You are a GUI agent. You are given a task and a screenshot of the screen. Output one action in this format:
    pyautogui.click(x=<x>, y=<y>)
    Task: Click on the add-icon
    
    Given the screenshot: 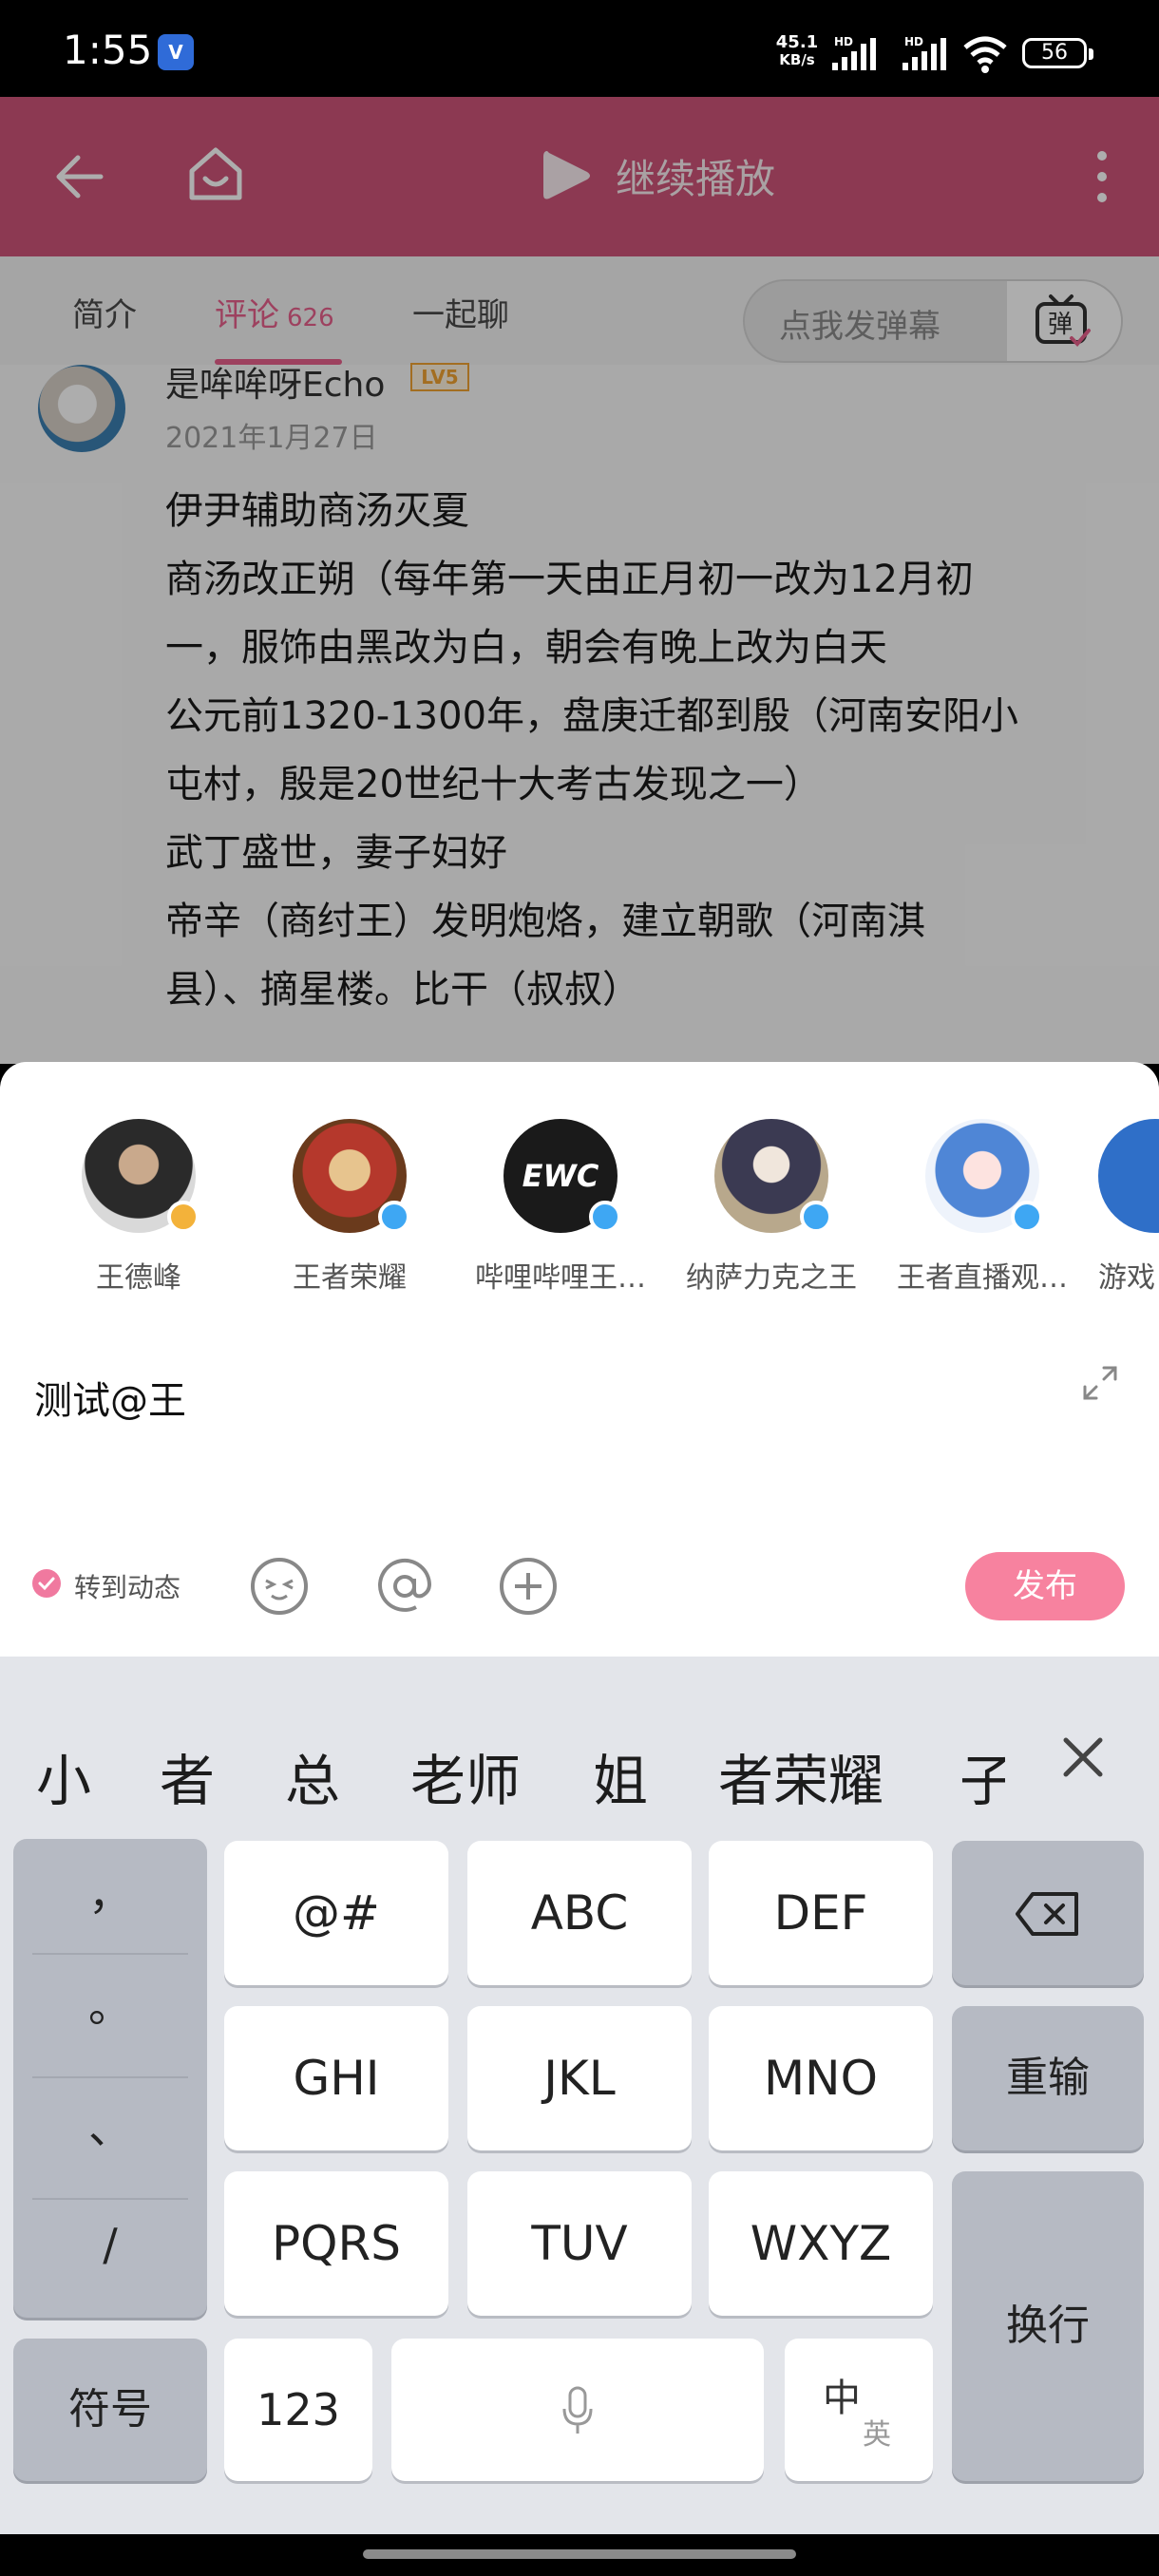 What is the action you would take?
    pyautogui.click(x=528, y=1586)
    